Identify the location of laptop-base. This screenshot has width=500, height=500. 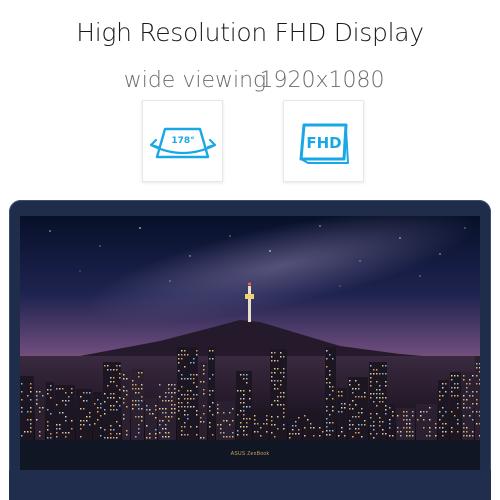
(250, 485).